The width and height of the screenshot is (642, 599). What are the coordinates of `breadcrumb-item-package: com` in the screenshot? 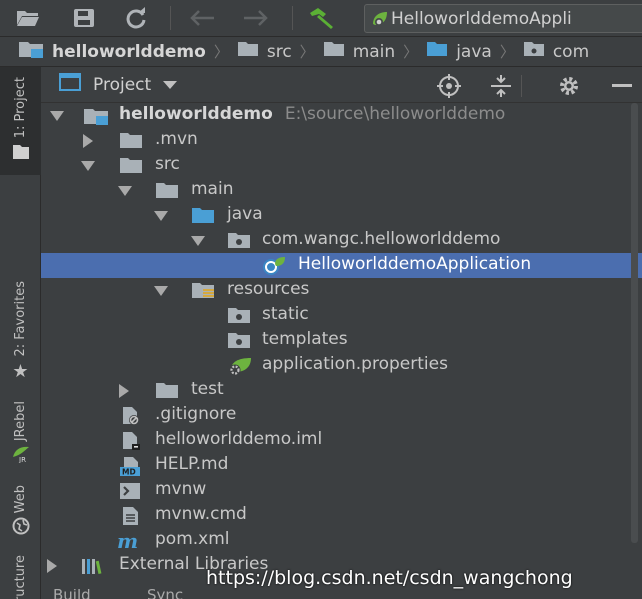 It's located at (556, 51).